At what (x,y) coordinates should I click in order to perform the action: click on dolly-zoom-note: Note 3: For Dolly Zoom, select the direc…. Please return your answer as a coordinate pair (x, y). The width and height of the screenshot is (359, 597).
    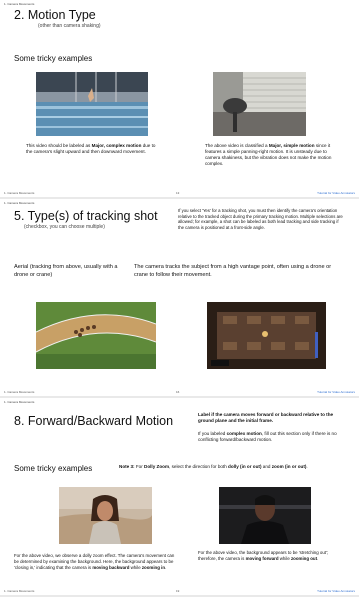
    Looking at the image, I should click on (213, 466).